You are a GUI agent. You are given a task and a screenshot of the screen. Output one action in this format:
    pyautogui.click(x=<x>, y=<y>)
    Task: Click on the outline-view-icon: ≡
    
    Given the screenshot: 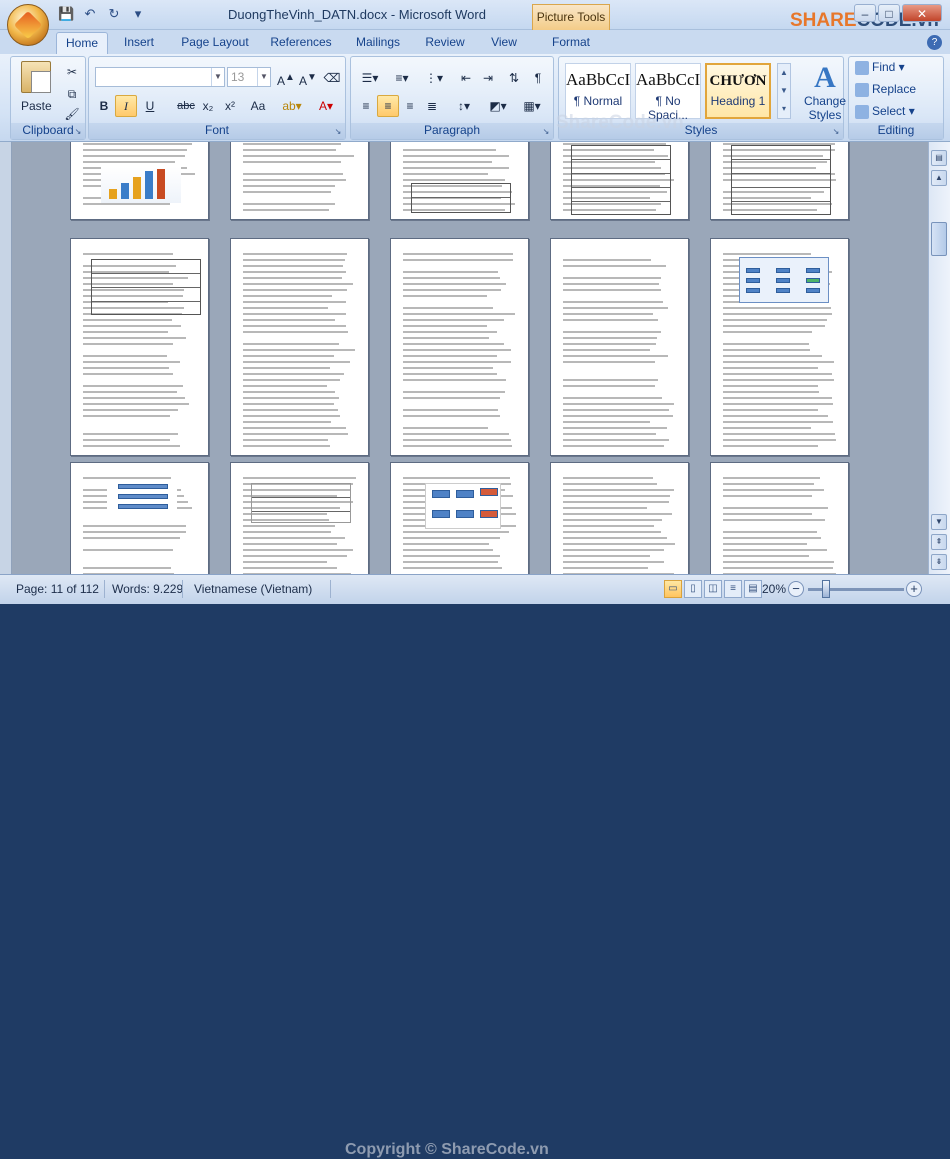 What is the action you would take?
    pyautogui.click(x=733, y=589)
    